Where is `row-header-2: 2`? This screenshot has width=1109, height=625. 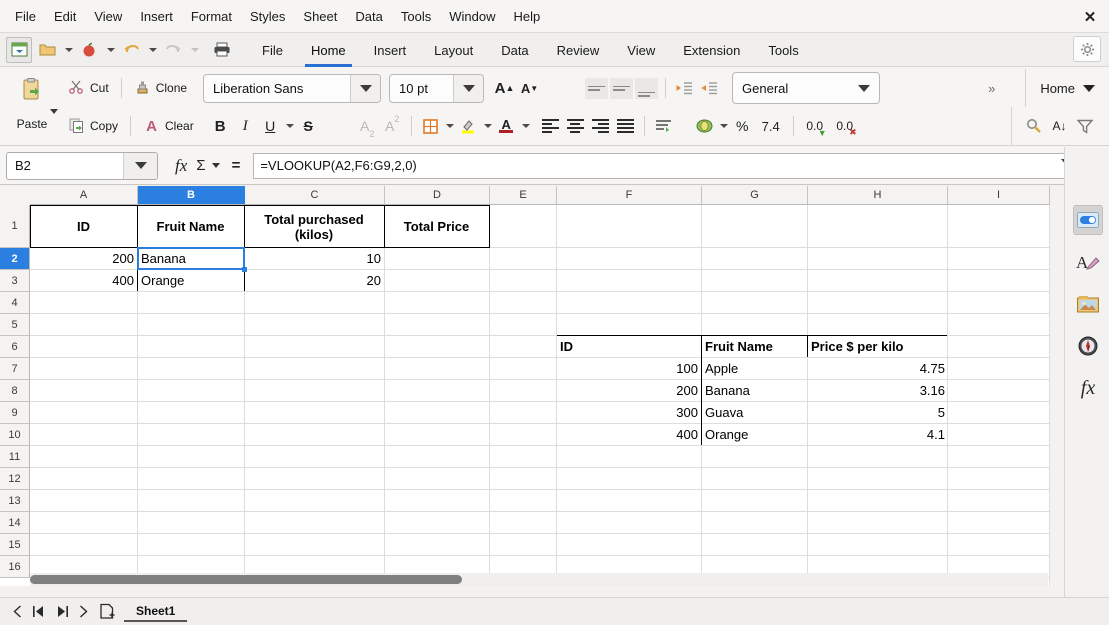 row-header-2: 2 is located at coordinates (15, 259).